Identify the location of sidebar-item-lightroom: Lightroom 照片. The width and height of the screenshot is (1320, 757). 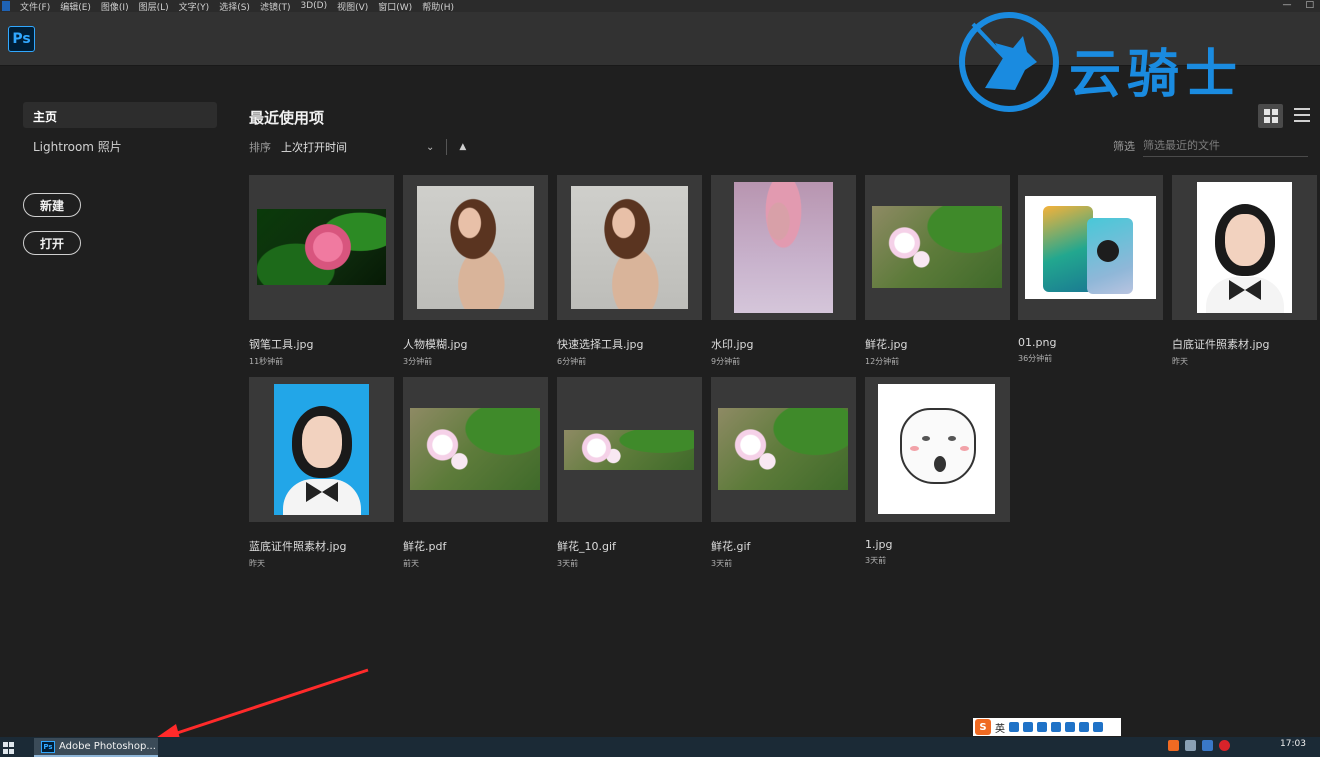
(77, 146).